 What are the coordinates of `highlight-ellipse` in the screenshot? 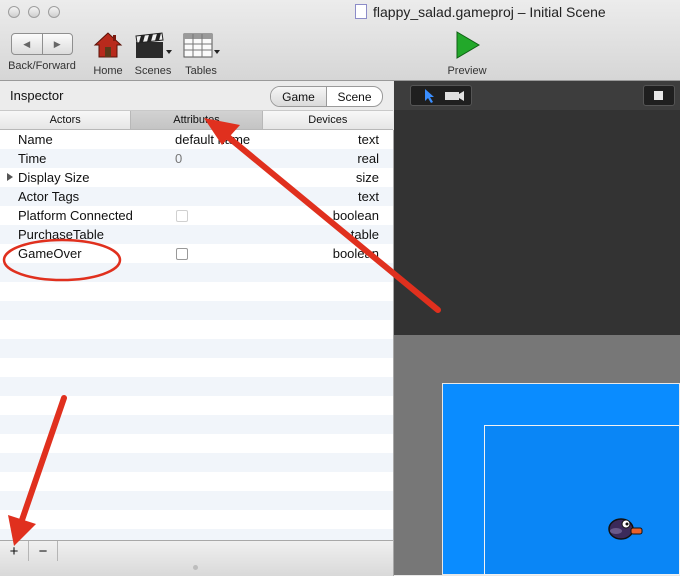 It's located at (62, 260).